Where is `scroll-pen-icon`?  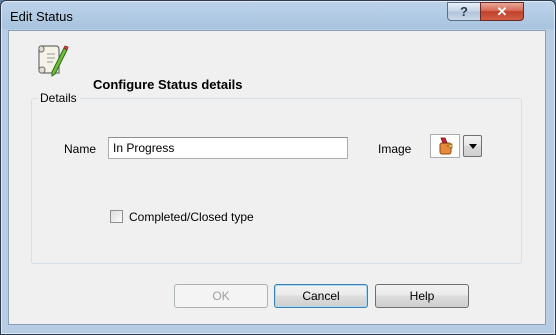 scroll-pen-icon is located at coordinates (53, 61).